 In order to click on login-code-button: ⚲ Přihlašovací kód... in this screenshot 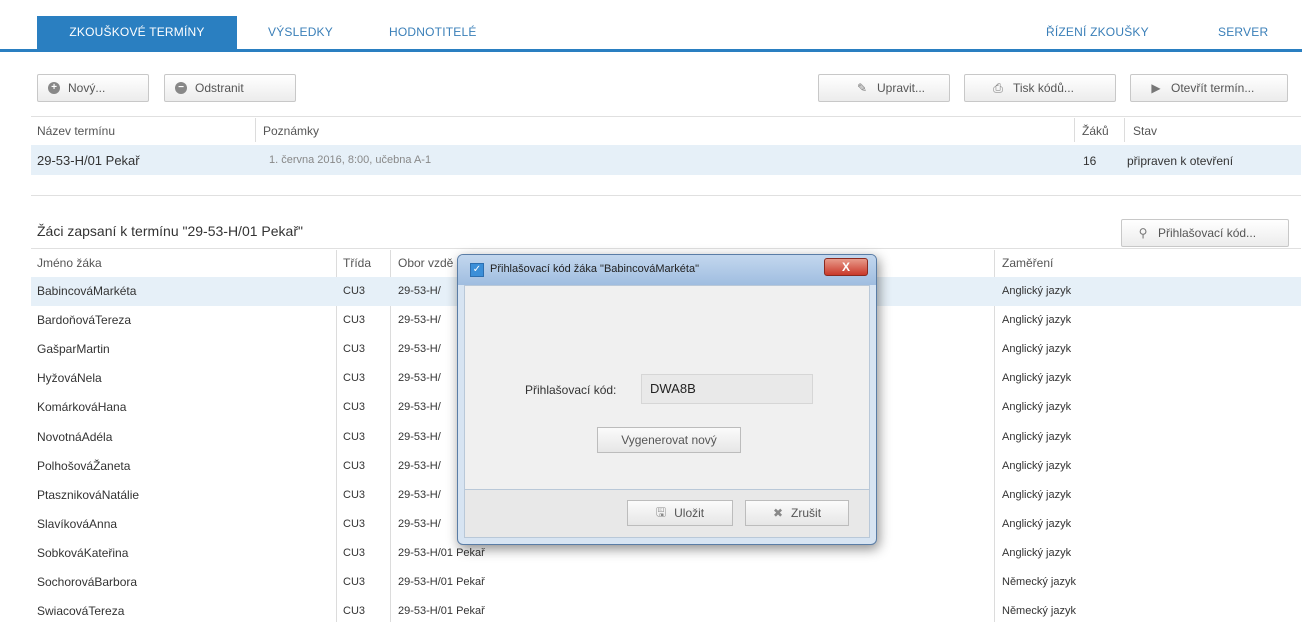, I will do `click(1205, 233)`.